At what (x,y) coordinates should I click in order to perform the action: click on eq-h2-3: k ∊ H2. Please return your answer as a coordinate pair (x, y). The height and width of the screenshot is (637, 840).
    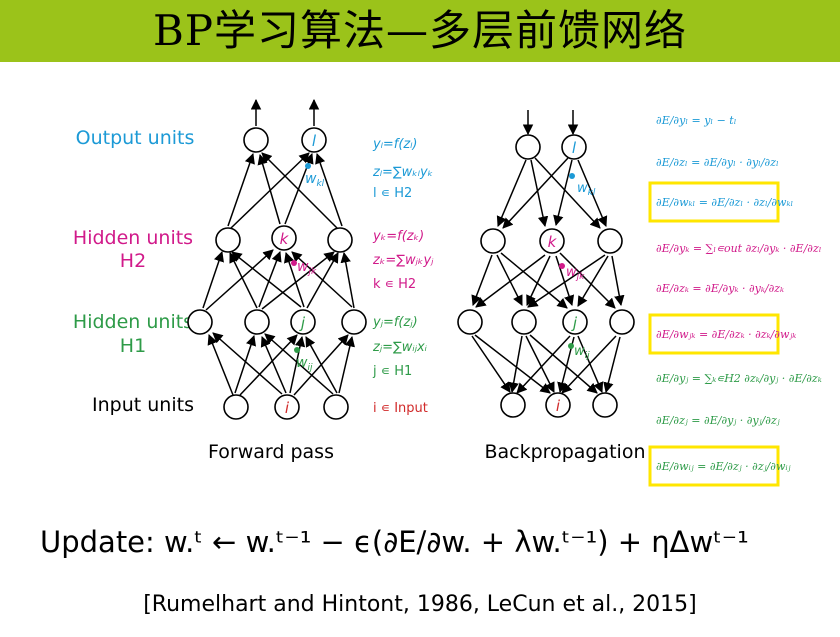
    Looking at the image, I should click on (394, 284).